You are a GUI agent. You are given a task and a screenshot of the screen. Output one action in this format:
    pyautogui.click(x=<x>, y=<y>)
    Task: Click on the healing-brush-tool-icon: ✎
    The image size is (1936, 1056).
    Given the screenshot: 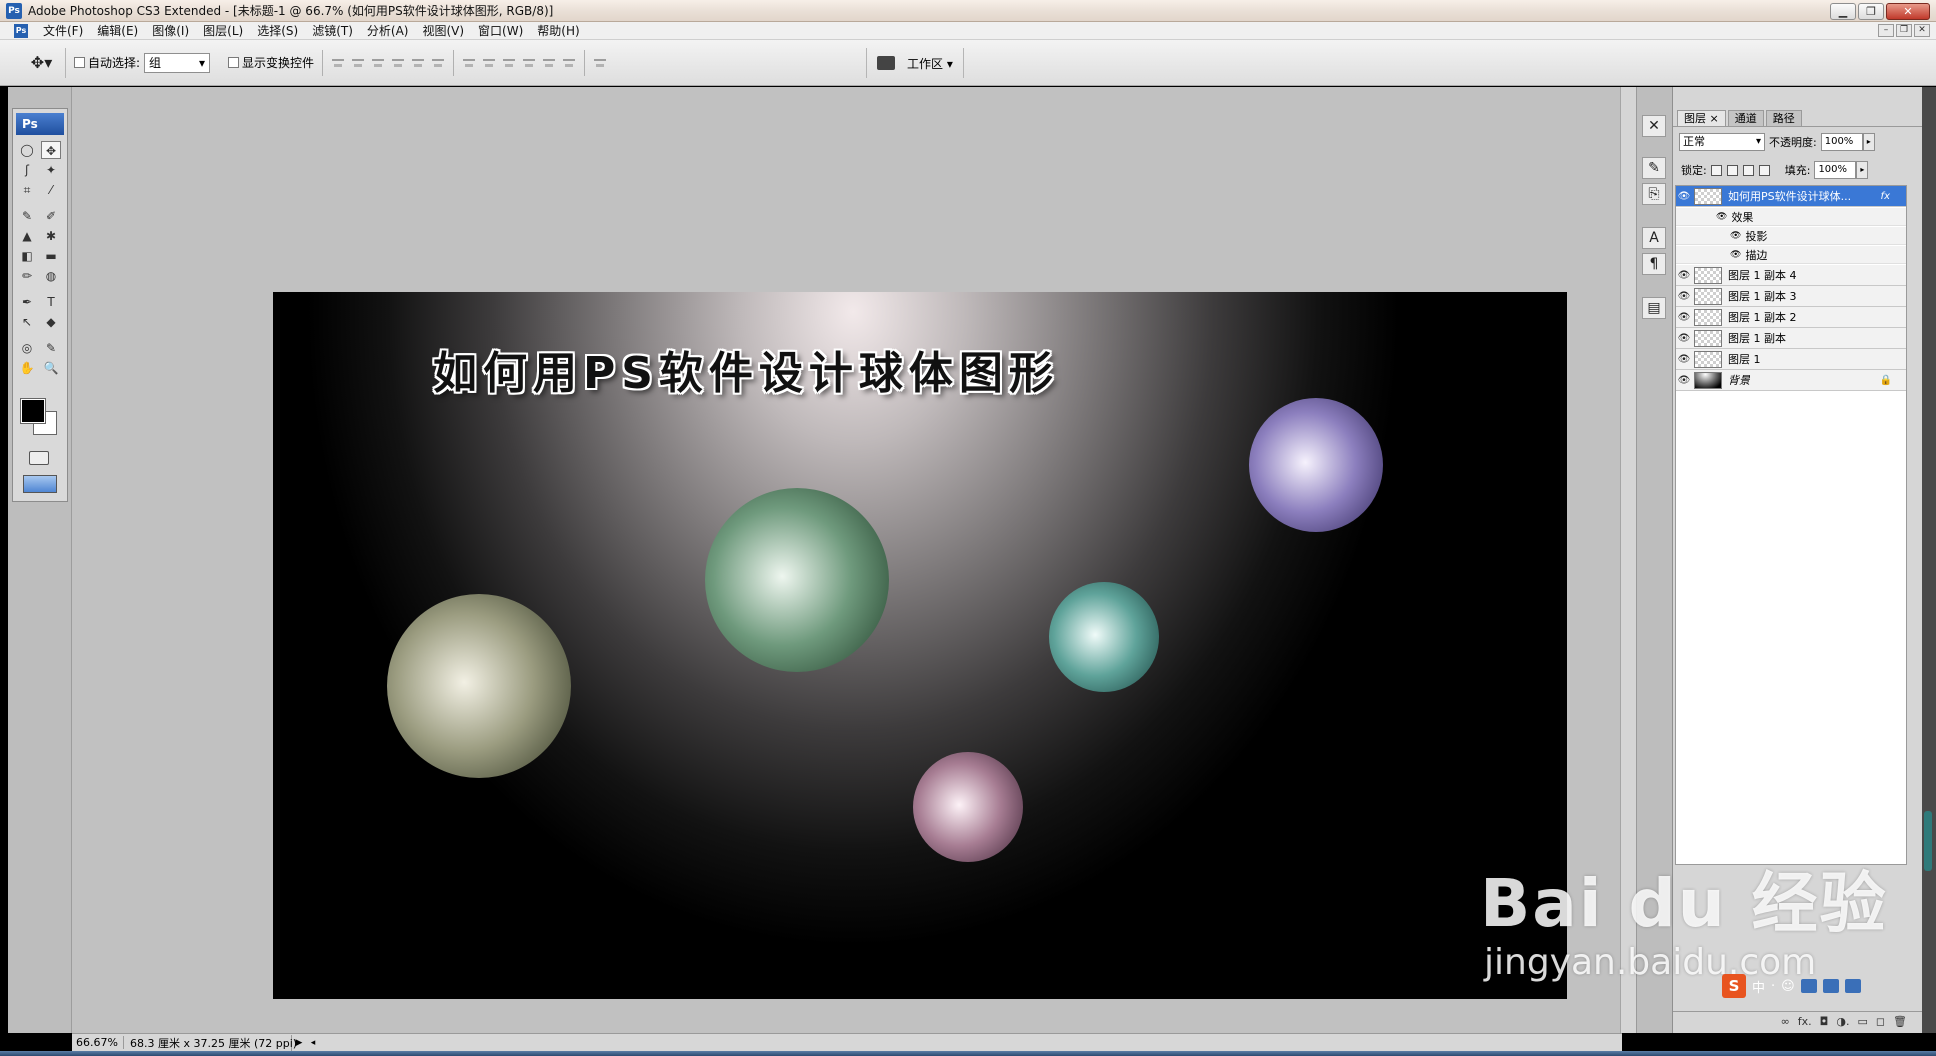 What is the action you would take?
    pyautogui.click(x=27, y=216)
    